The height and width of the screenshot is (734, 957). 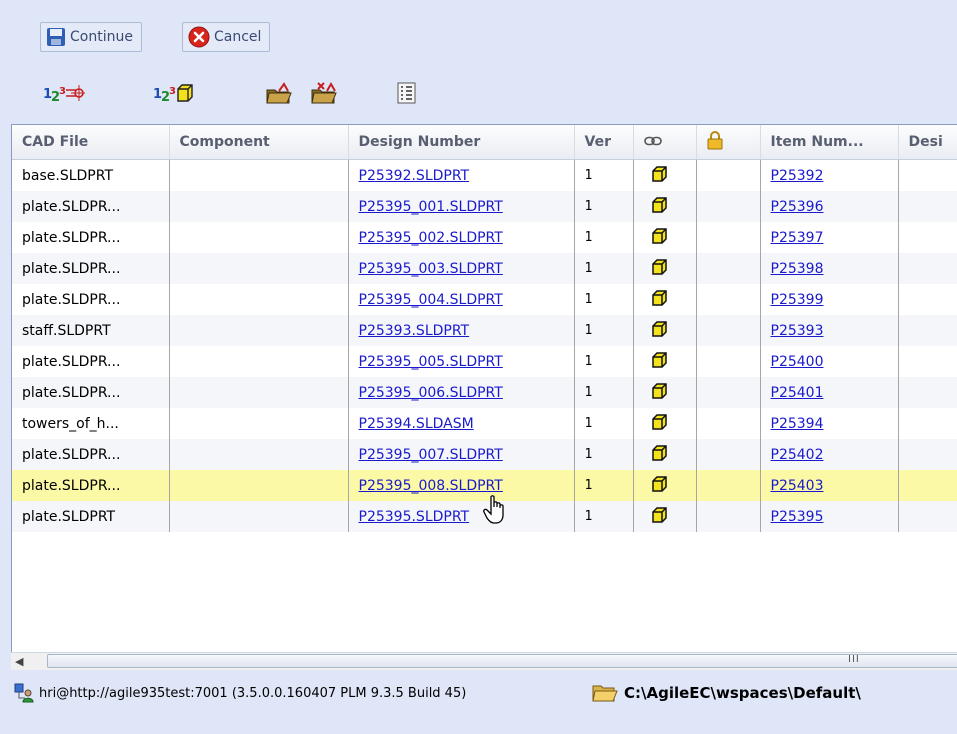 I want to click on continue-button: Continue, so click(x=91, y=37).